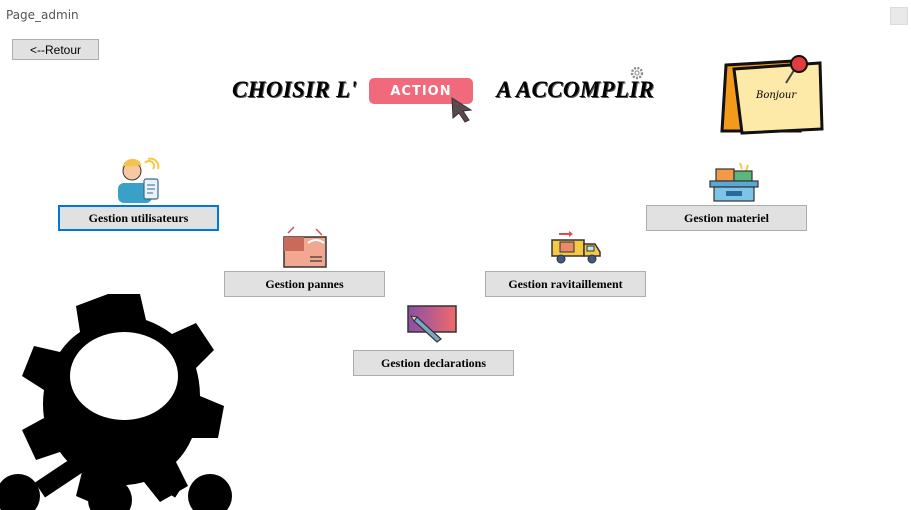 Image resolution: width=911 pixels, height=510 pixels. What do you see at coordinates (565, 284) in the screenshot?
I see `gestion-ravitaillement-button: Gestion ravitaillement` at bounding box center [565, 284].